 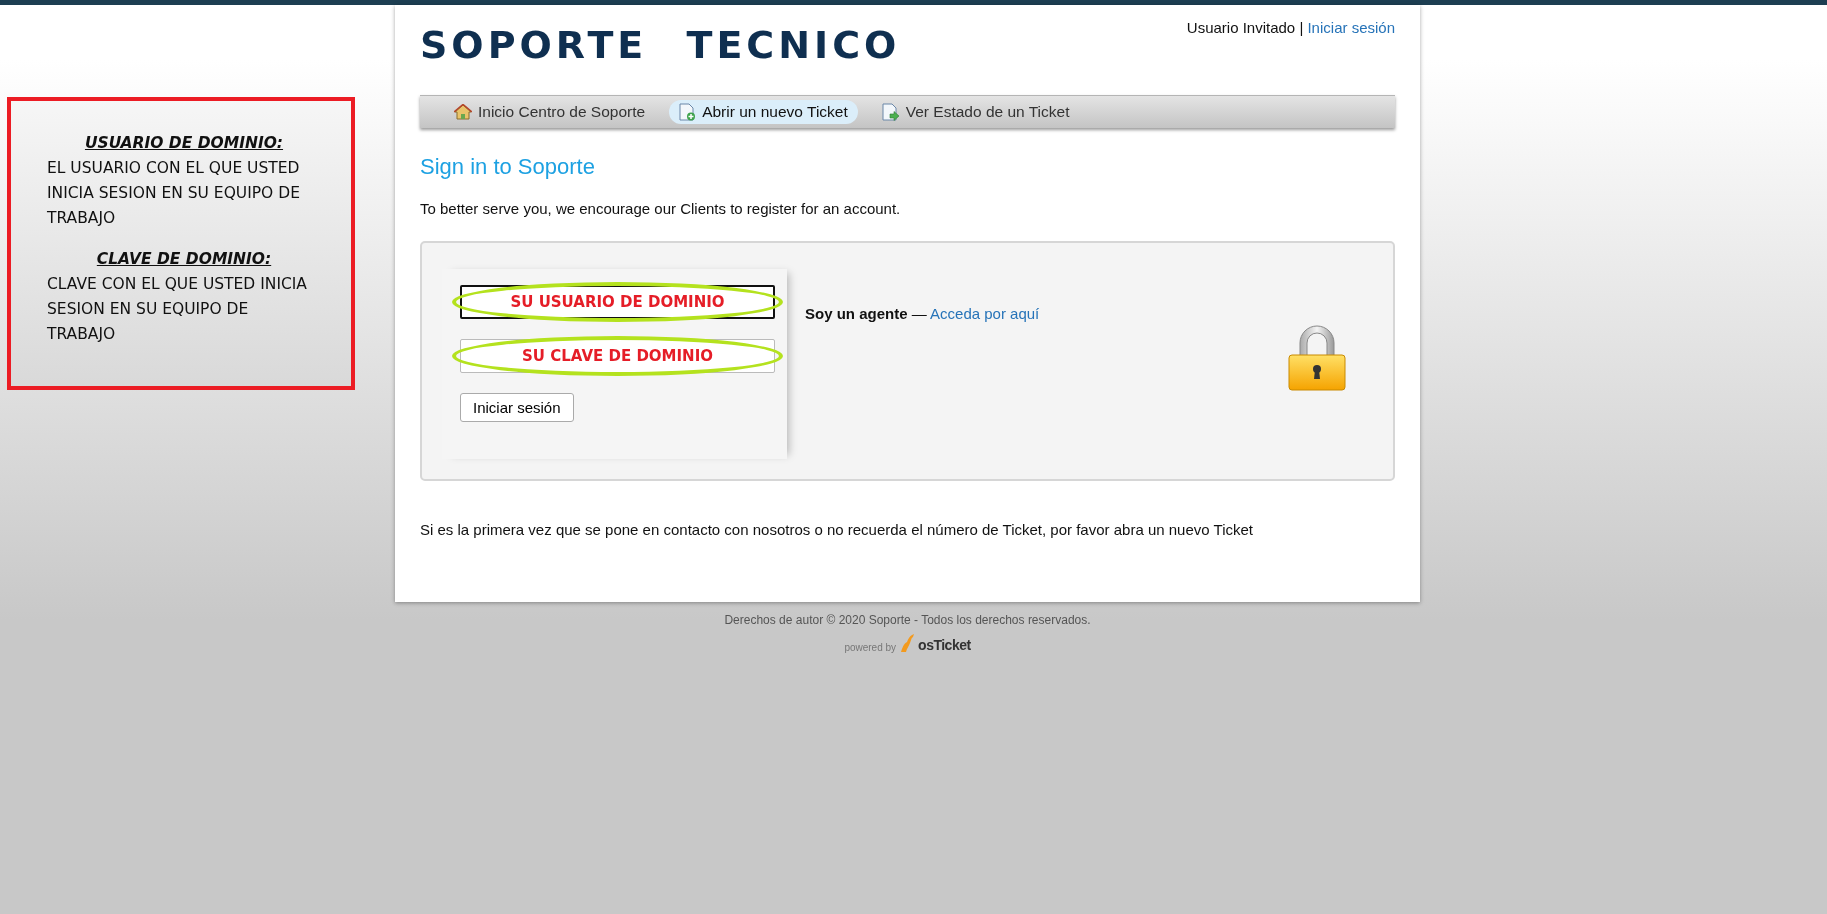 I want to click on sign-in-link: Iniciar sesión, so click(x=1351, y=27).